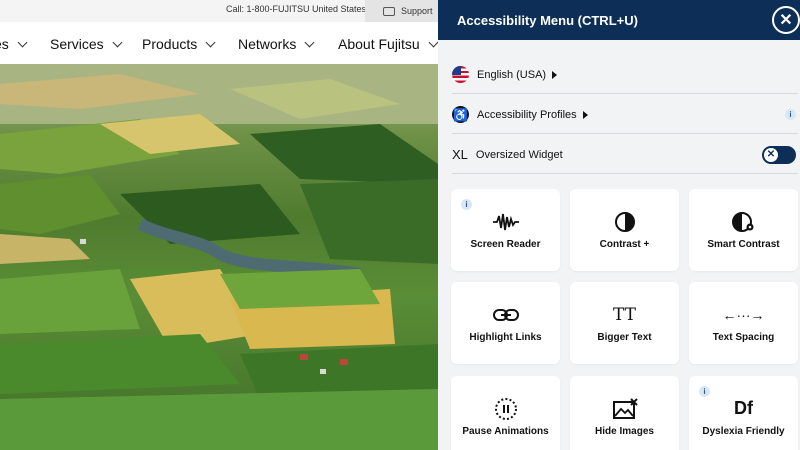 Image resolution: width=800 pixels, height=450 pixels. Describe the element at coordinates (267, 44) in the screenshot. I see `nav-label: Networks` at that location.